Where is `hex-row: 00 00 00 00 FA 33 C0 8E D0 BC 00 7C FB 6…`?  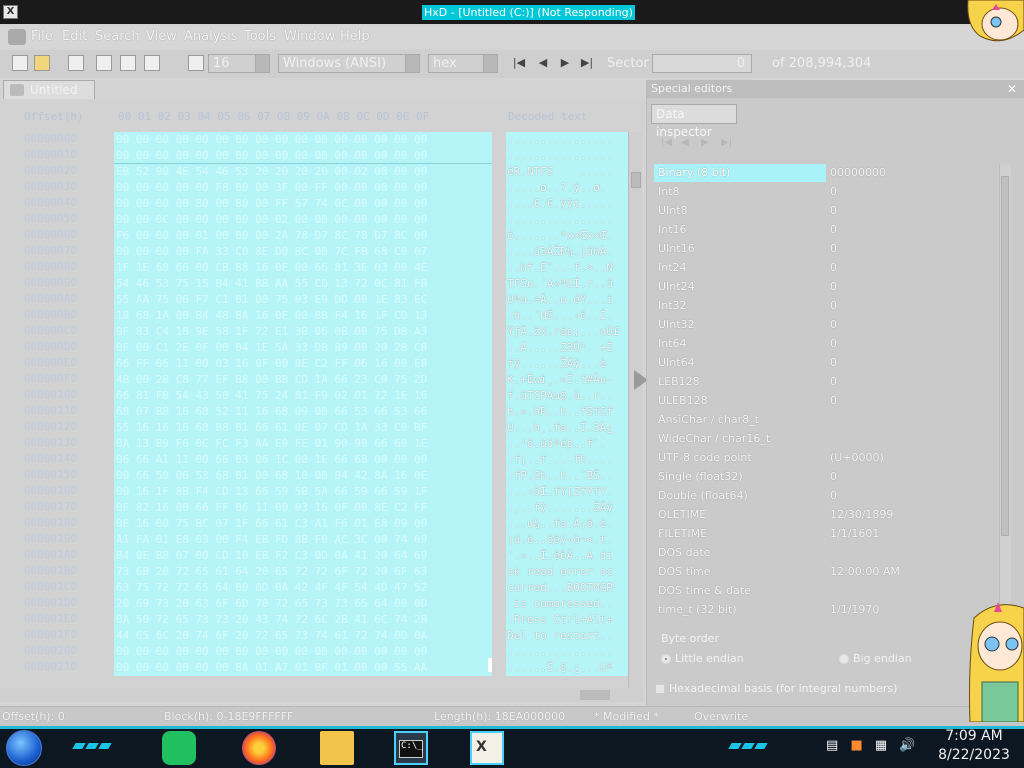
hex-row: 00 00 00 00 FA 33 C0 8E D0 BC 00 7C FB 6… is located at coordinates (303, 252).